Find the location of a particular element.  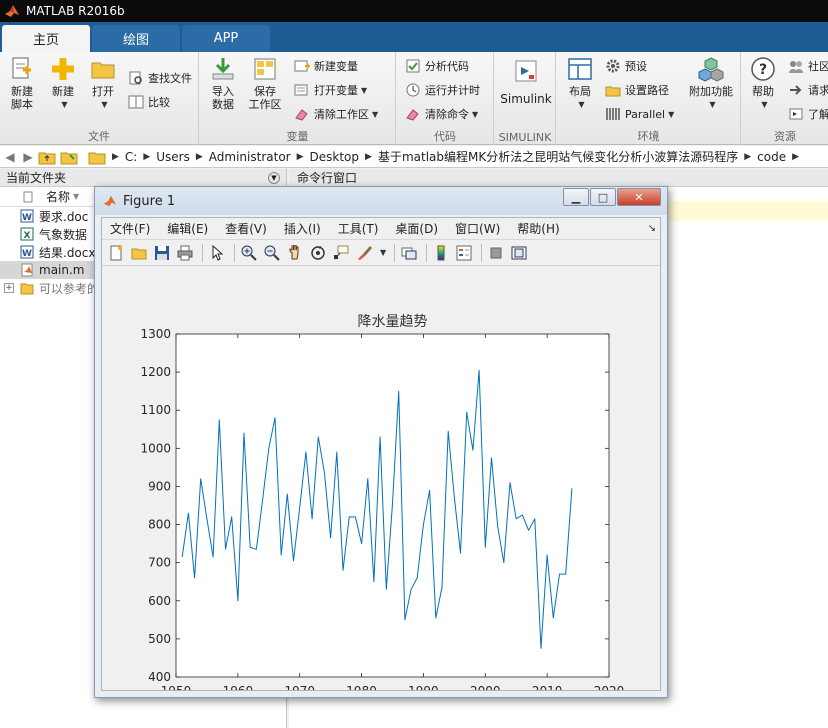

new-variable-label: 新建变量 is located at coordinates (336, 66).